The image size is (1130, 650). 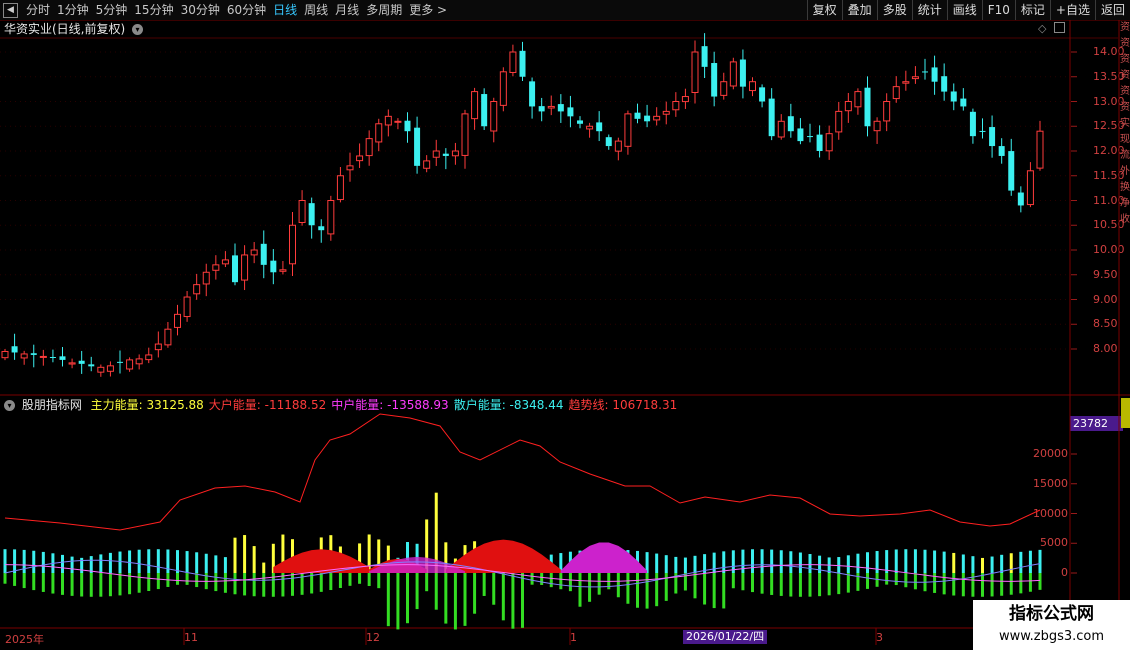 What do you see at coordinates (1051, 614) in the screenshot?
I see `watermark-main: 指标公式网` at bounding box center [1051, 614].